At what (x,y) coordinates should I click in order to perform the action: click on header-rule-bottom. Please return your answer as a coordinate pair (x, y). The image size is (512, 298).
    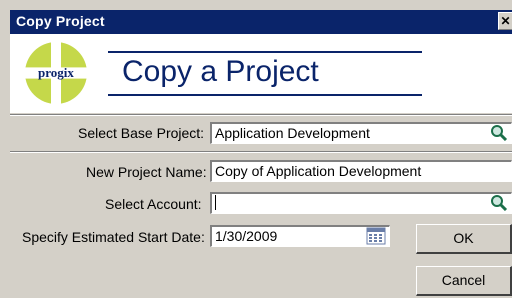
    Looking at the image, I should click on (265, 95).